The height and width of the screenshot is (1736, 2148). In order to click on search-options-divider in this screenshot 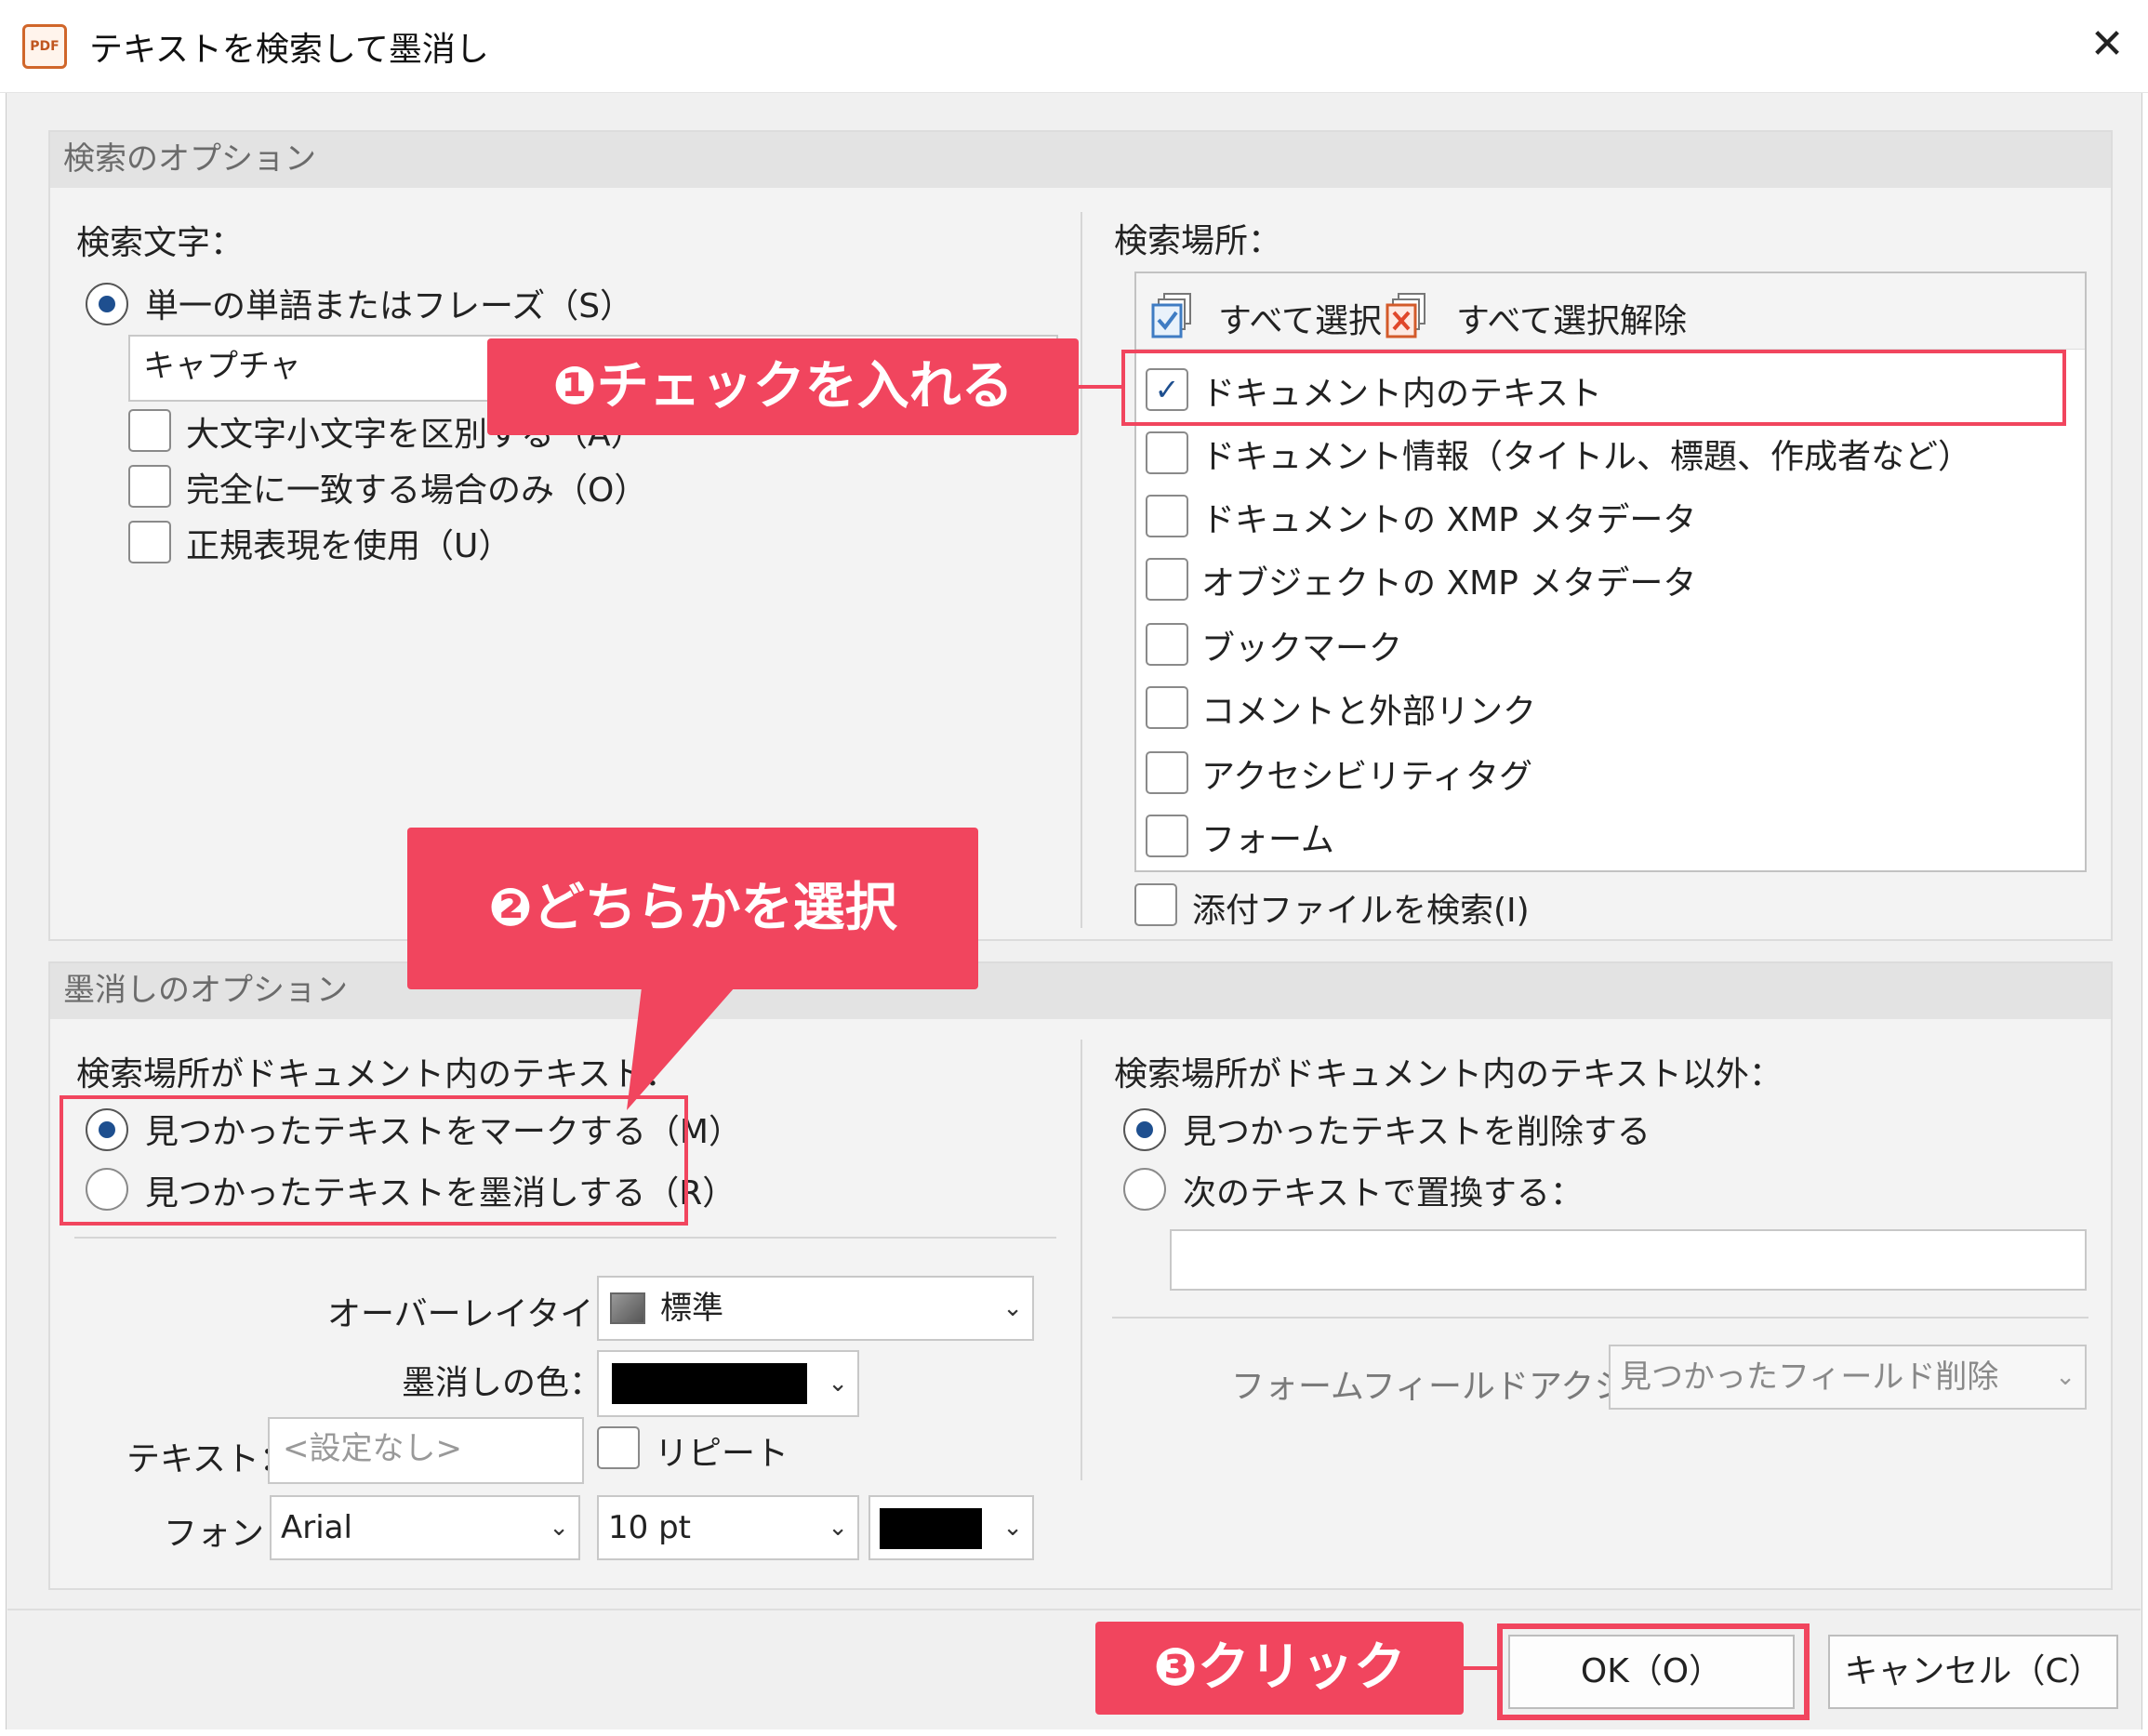, I will do `click(1081, 570)`.